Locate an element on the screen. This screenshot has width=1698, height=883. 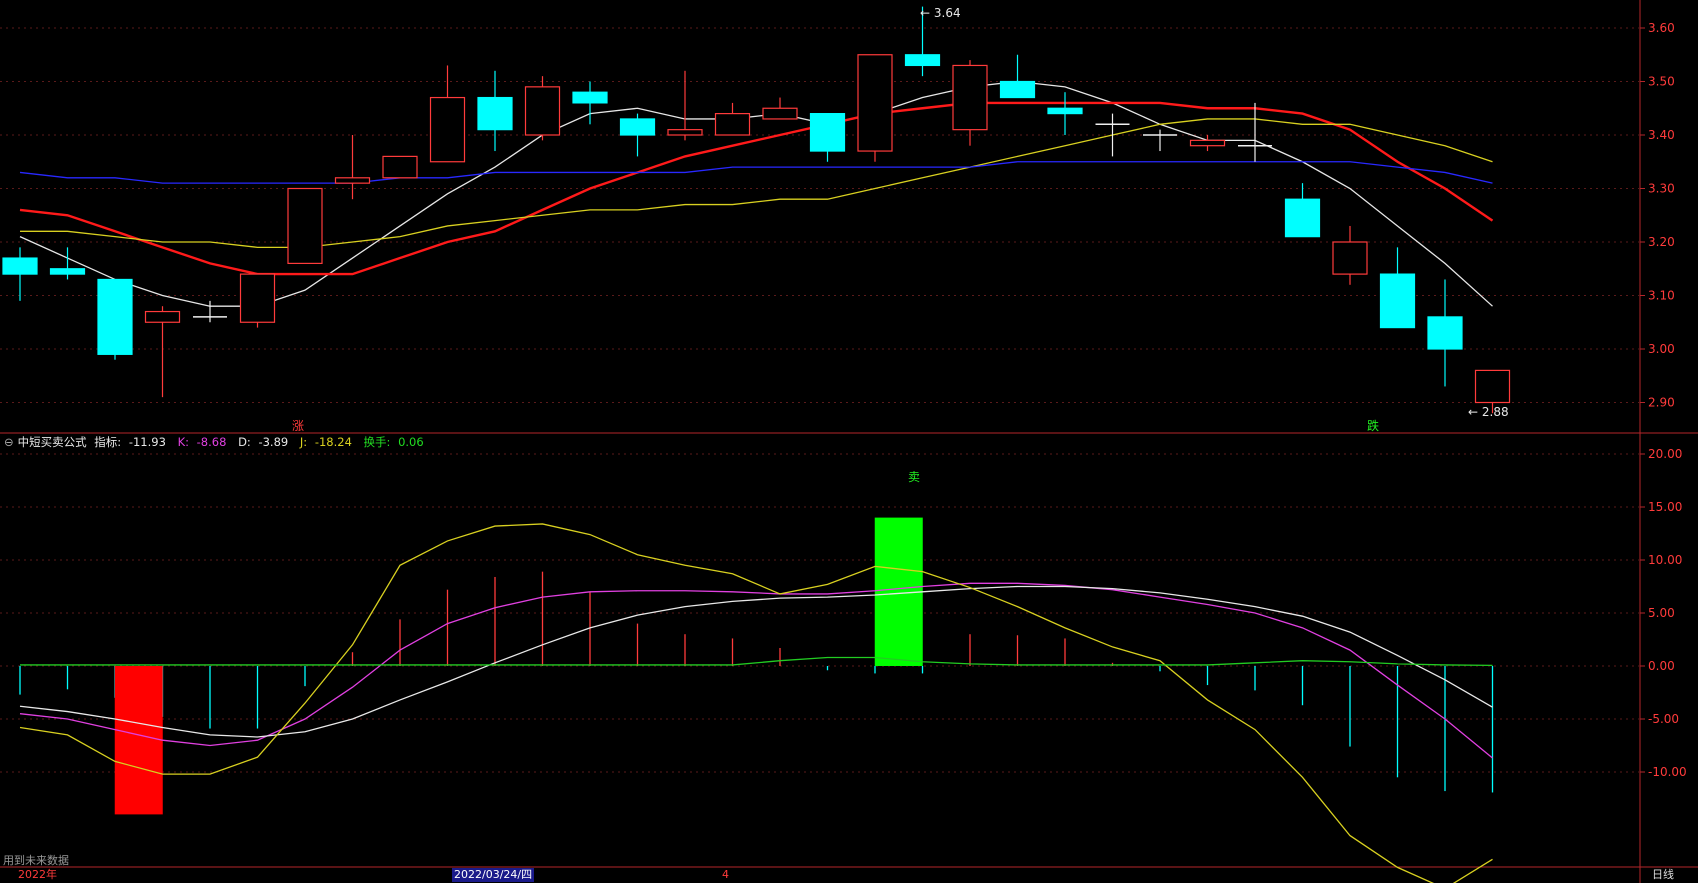
price-tick-label: 3.00 is located at coordinates (1661, 349).